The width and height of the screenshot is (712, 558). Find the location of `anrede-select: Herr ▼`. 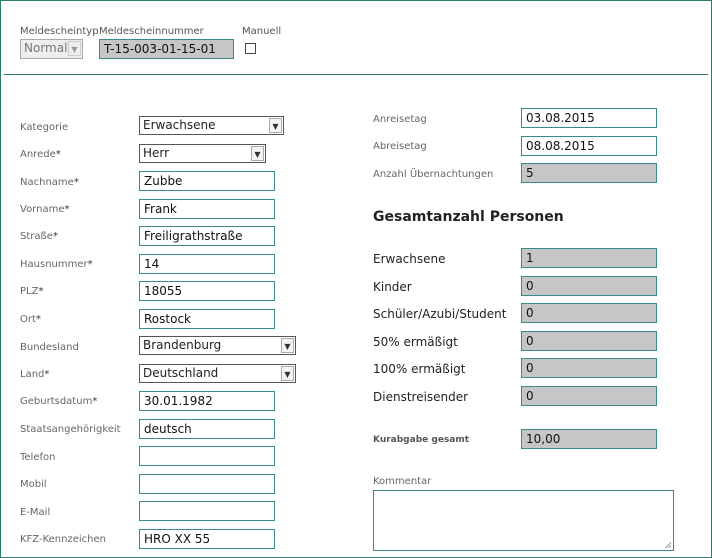

anrede-select: Herr ▼ is located at coordinates (202, 153).